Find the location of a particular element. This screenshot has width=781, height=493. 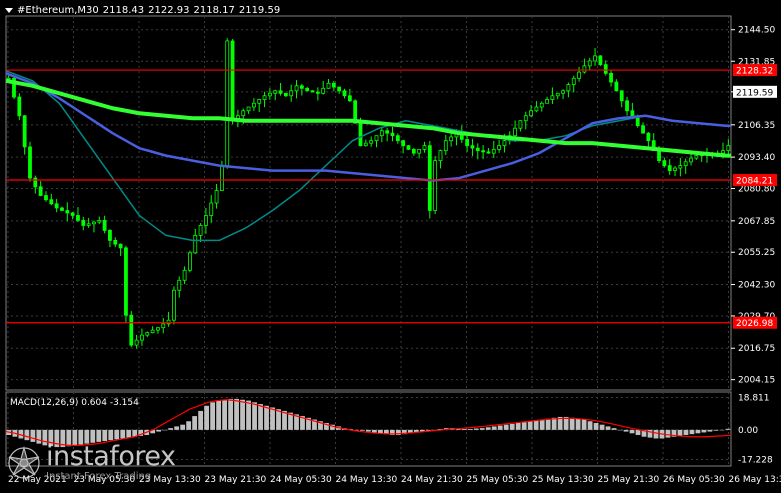

y-tick-label: 2067.85 is located at coordinates (756, 222).